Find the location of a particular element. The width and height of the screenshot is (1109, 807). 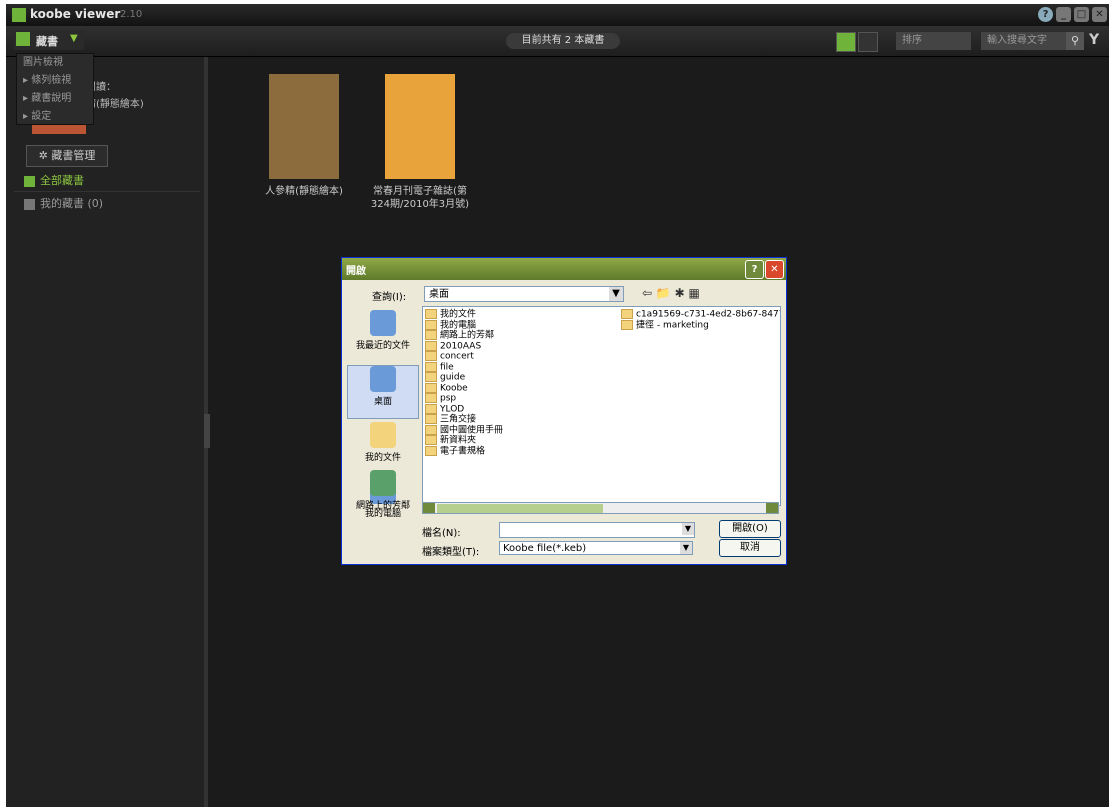

title-bar: koobe viewer 2.10 ? _ □ ✕ is located at coordinates (557, 15).